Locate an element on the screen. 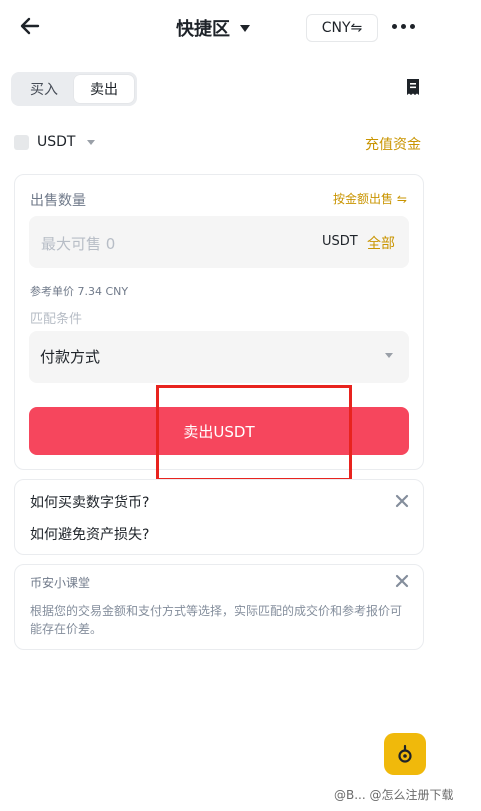  coin-icon is located at coordinates (21, 142).